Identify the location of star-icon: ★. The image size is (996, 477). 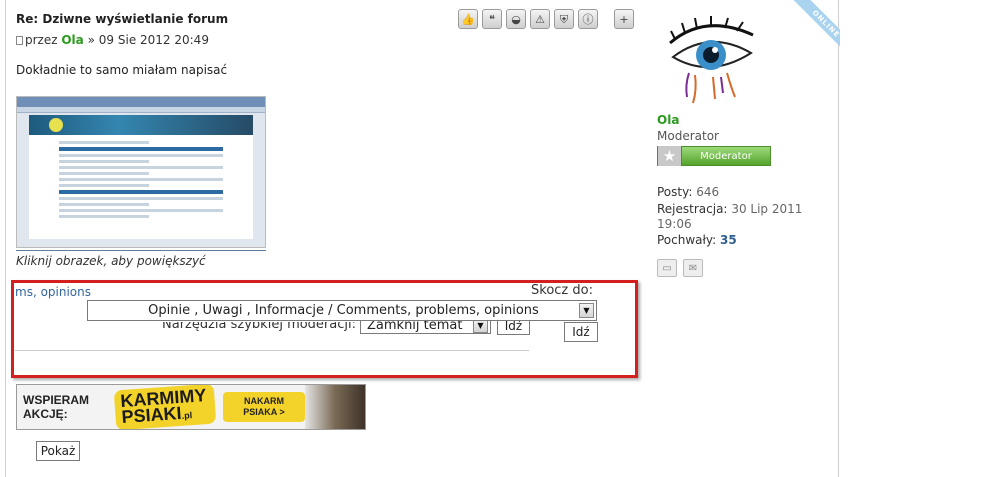
(670, 156).